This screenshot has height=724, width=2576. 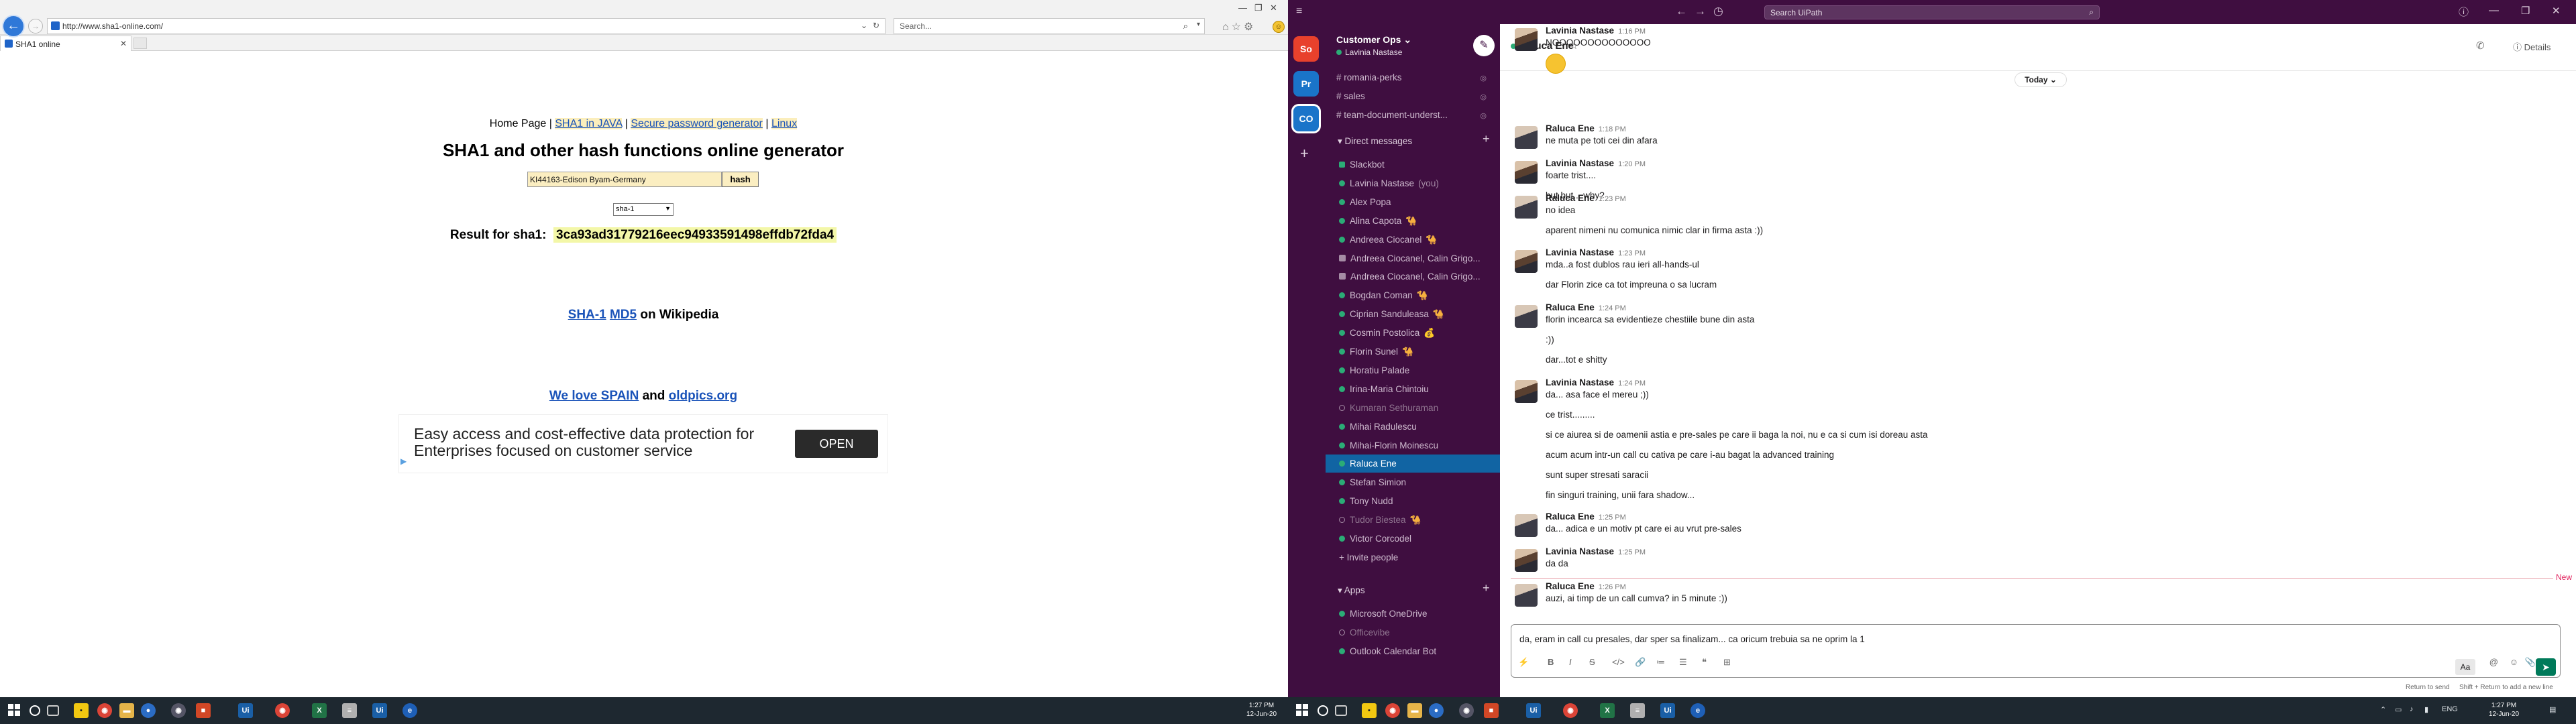 I want to click on slack-search-input: Search UiPath ⌕, so click(x=1932, y=12).